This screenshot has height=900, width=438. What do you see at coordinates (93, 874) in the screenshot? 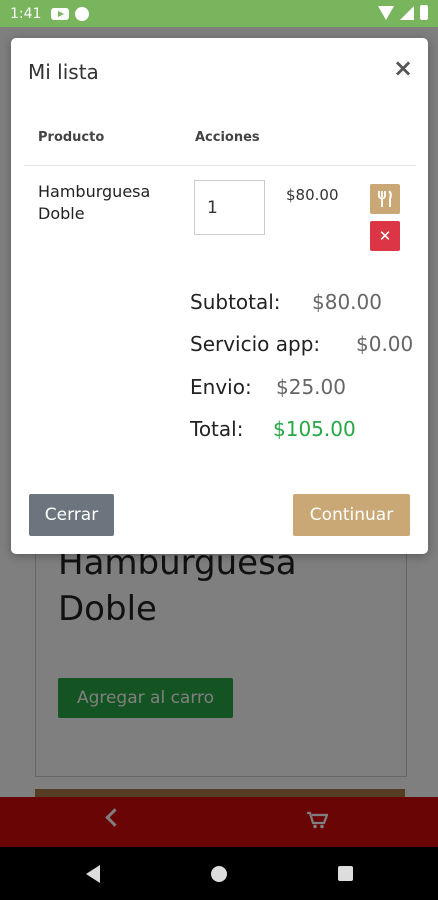
I see `nav-back-icon` at bounding box center [93, 874].